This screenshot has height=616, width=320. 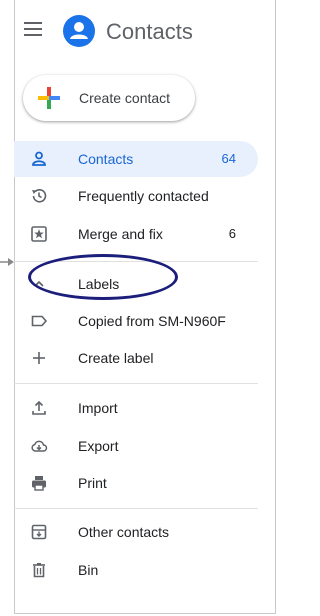 What do you see at coordinates (136, 159) in the screenshot?
I see `sidebar-item-contacts: Contacts 64` at bounding box center [136, 159].